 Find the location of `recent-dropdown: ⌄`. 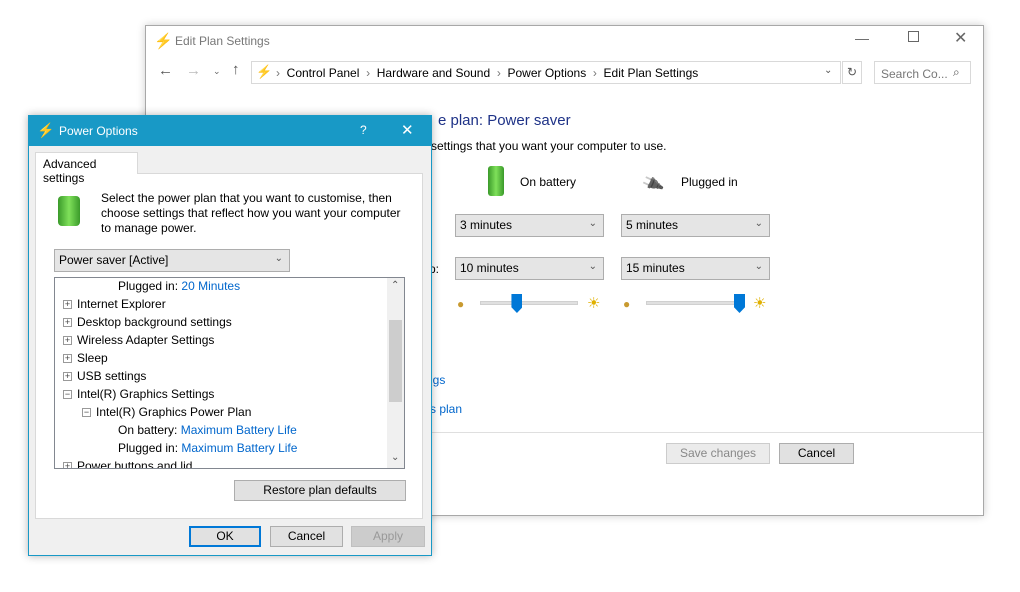

recent-dropdown: ⌄ is located at coordinates (217, 71).